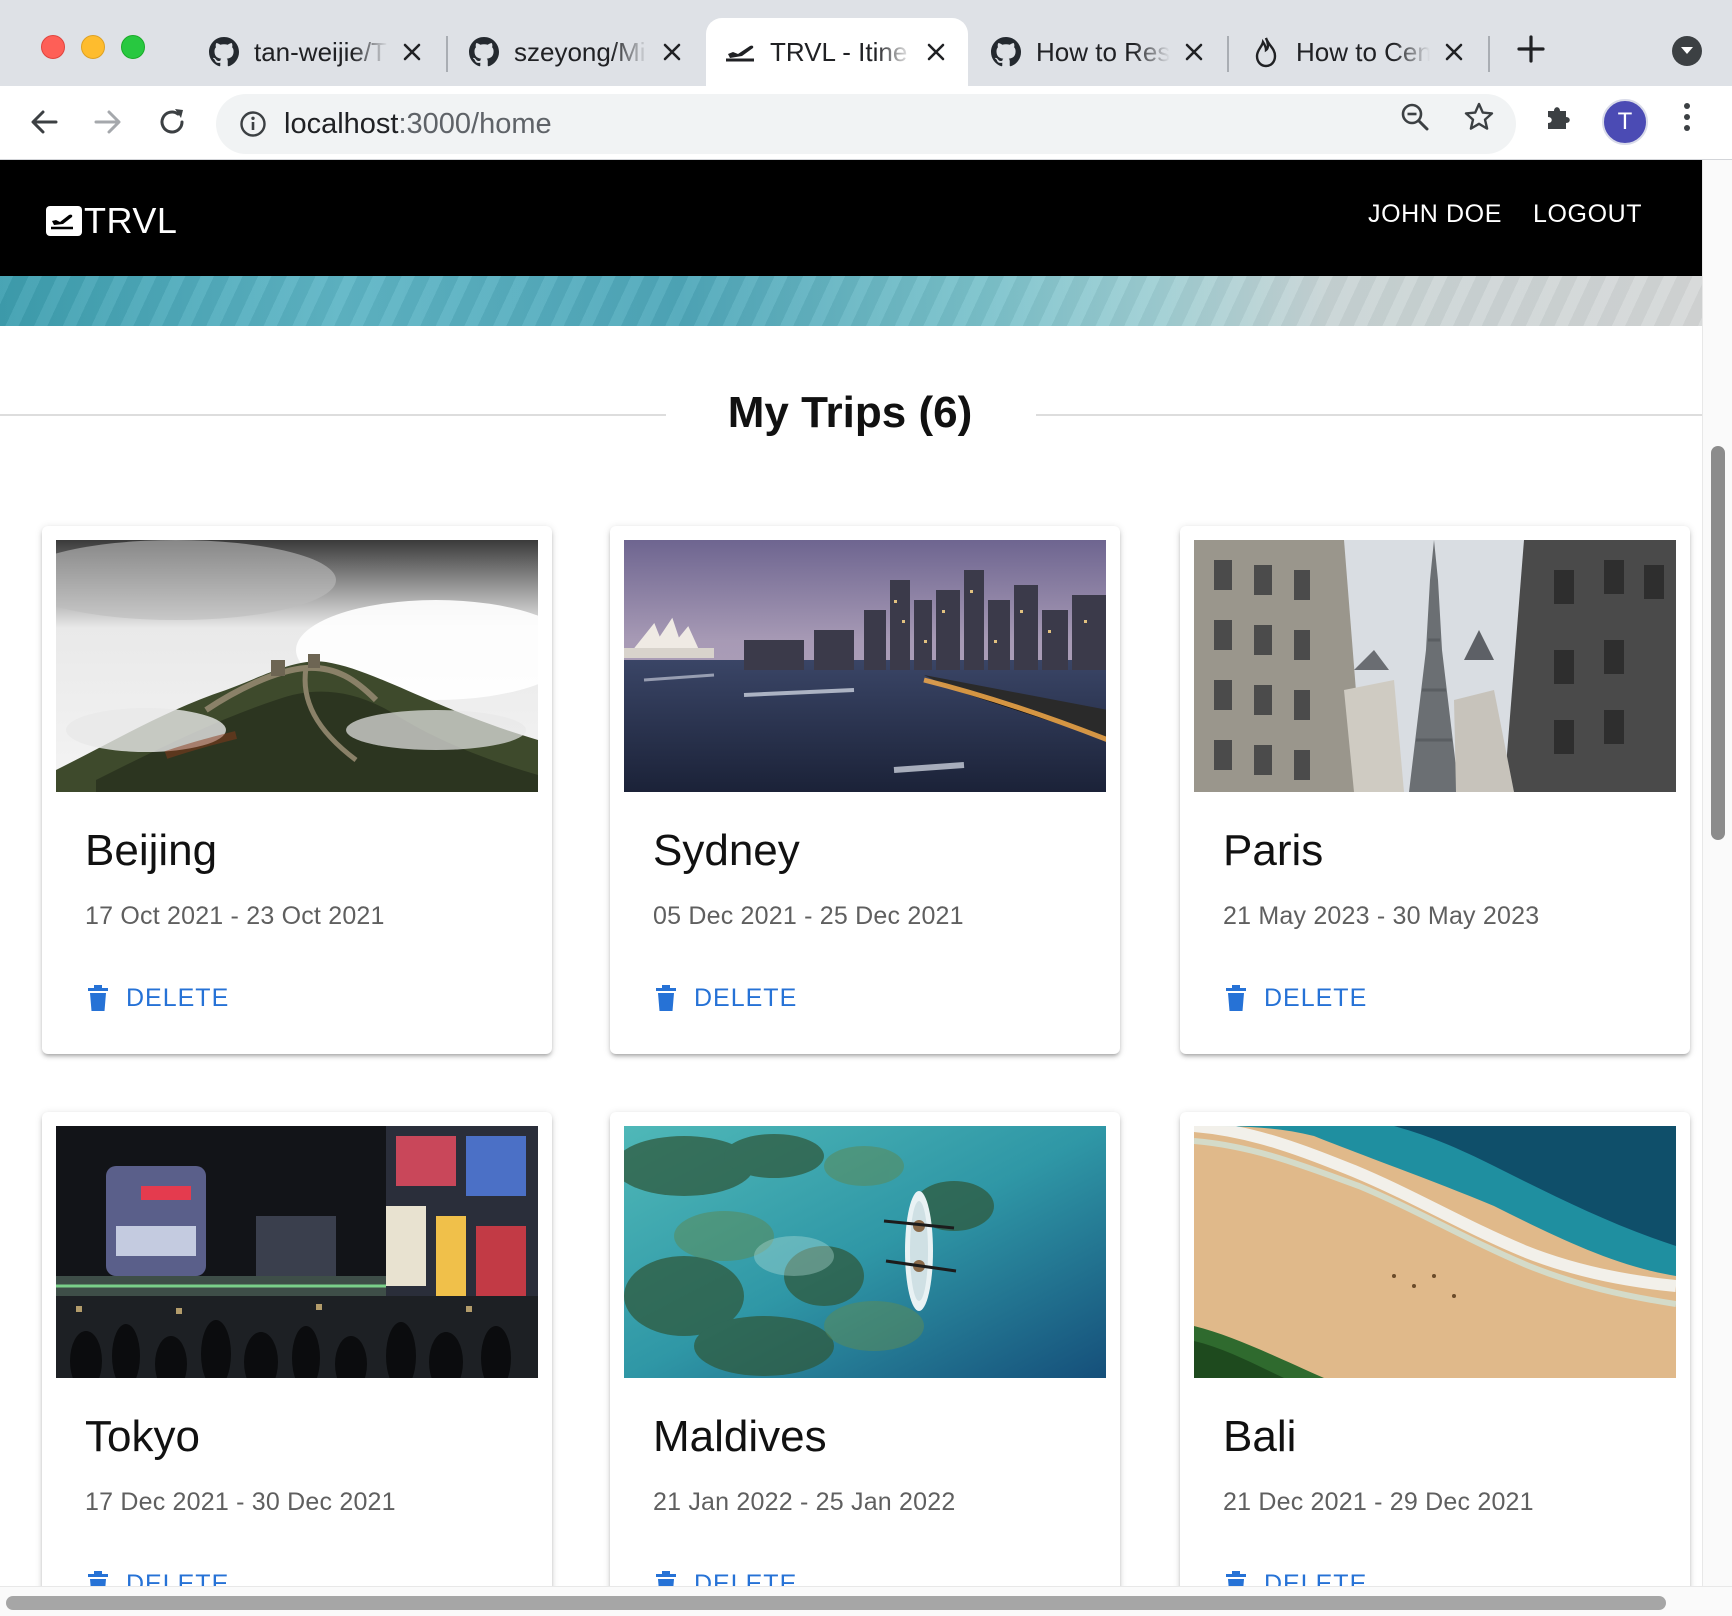 Image resolution: width=1732 pixels, height=1616 pixels. Describe the element at coordinates (240, 1502) in the screenshot. I see `trip-dates: 17 Dec 2021 - 30 Dec 2021` at that location.